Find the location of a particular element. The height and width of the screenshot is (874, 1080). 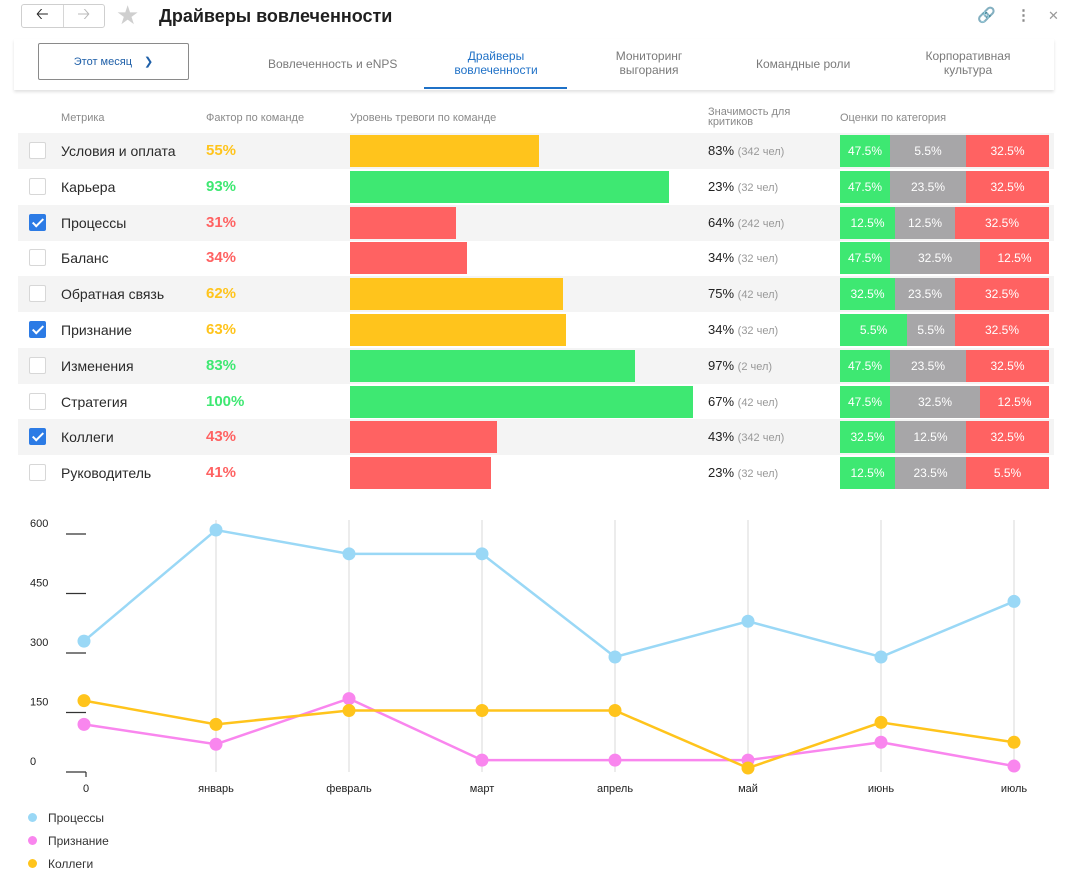

x-tick-label: февраль is located at coordinates (349, 789).